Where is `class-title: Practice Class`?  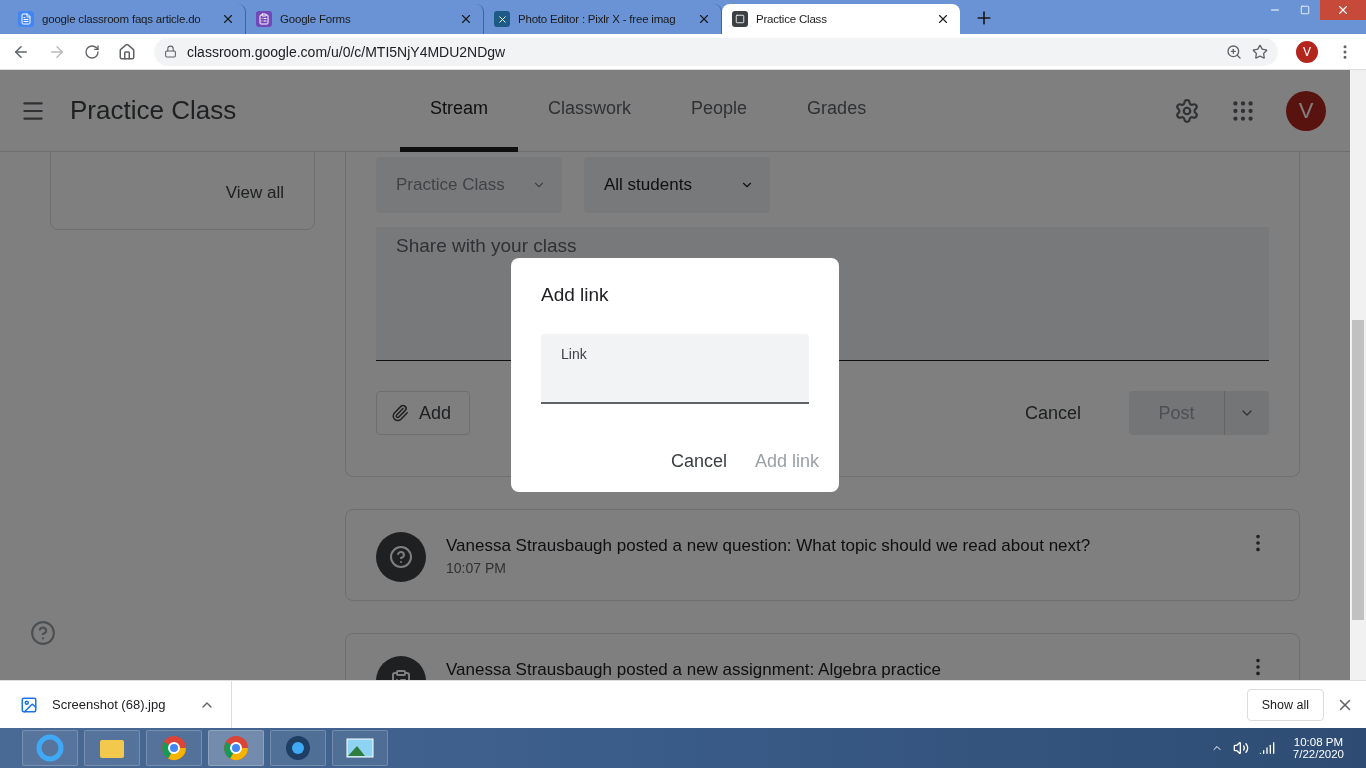 class-title: Practice Class is located at coordinates (154, 110).